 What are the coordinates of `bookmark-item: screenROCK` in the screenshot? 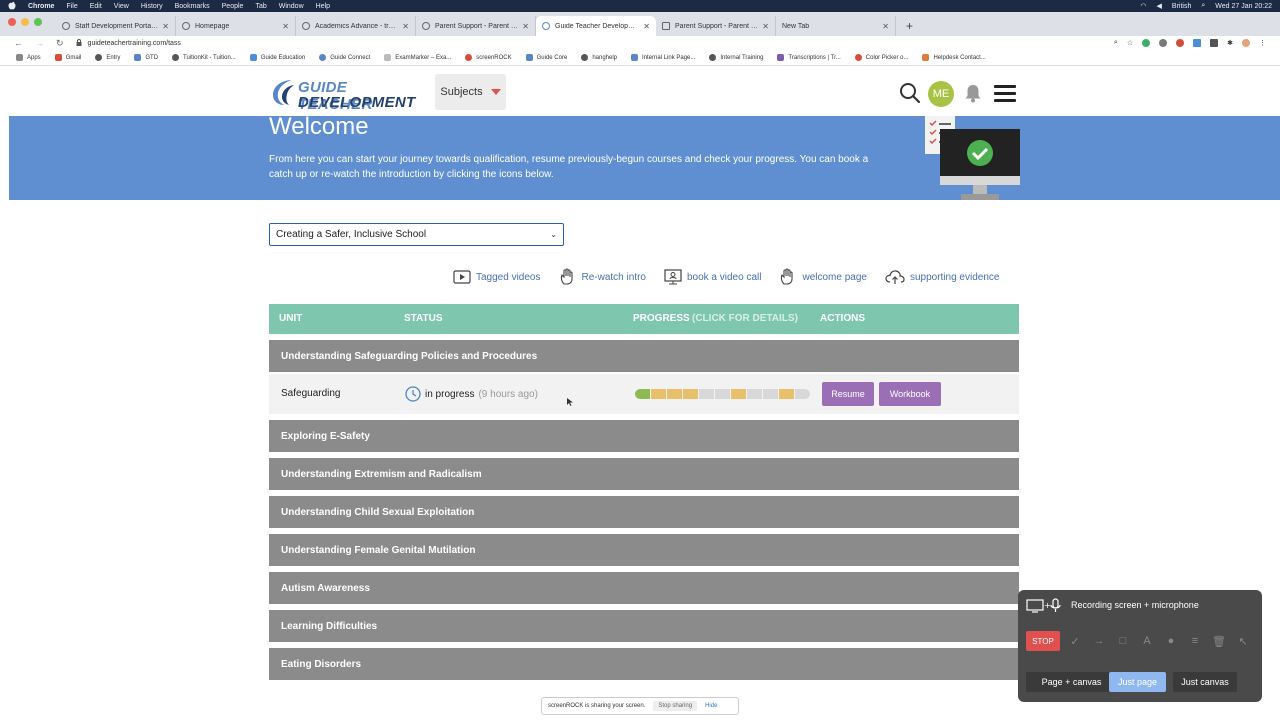 It's located at (488, 57).